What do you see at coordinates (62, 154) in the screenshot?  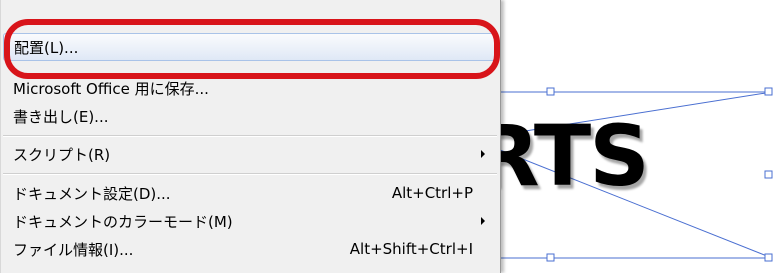 I see `menu-item-label: スクリプト(R)` at bounding box center [62, 154].